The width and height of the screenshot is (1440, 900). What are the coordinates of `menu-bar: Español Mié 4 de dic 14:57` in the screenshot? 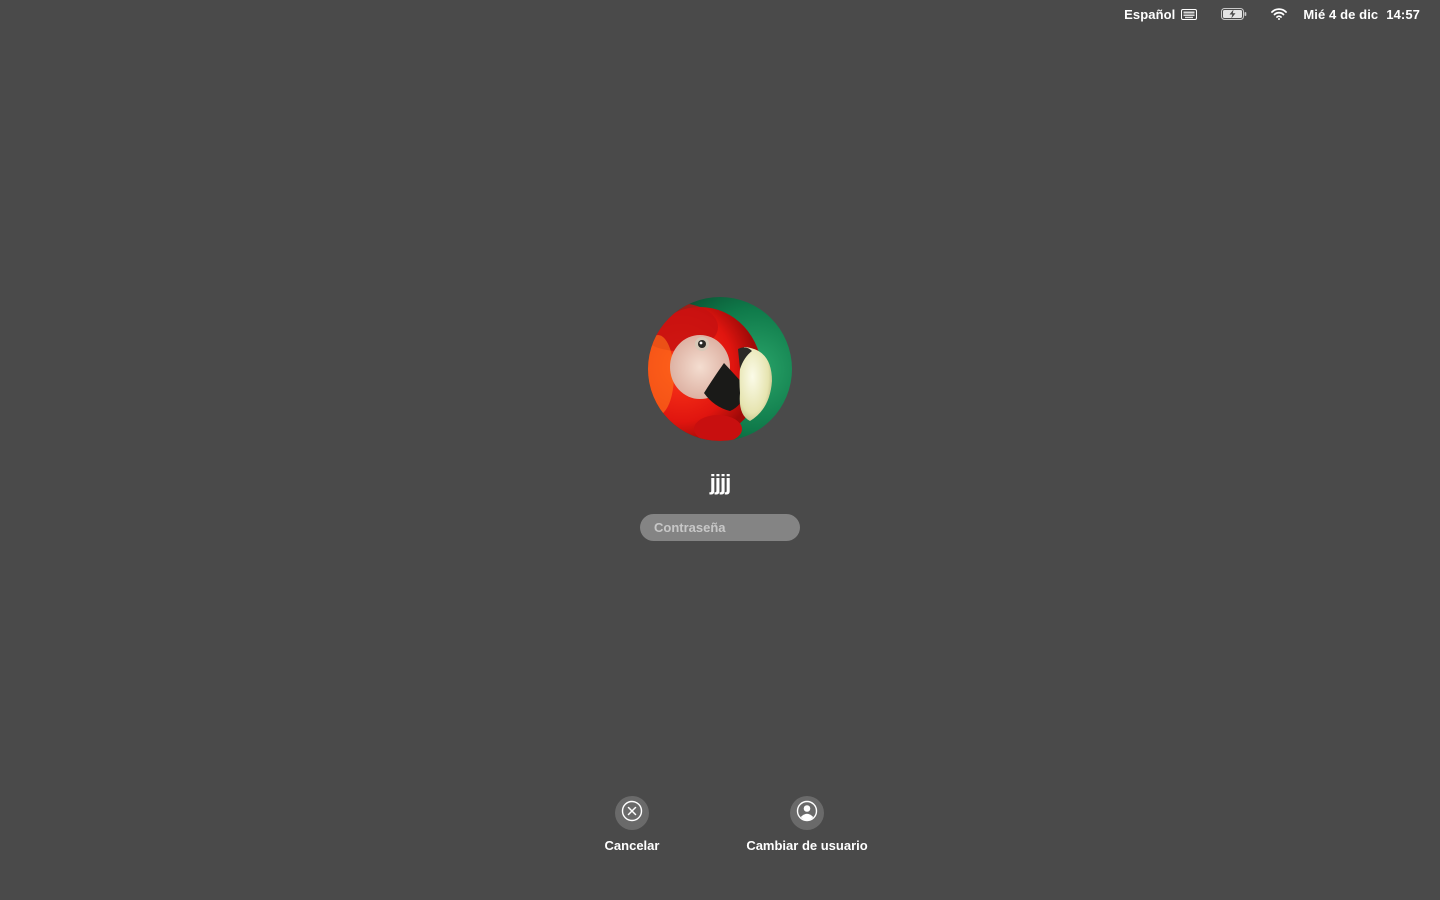 It's located at (1275, 14).